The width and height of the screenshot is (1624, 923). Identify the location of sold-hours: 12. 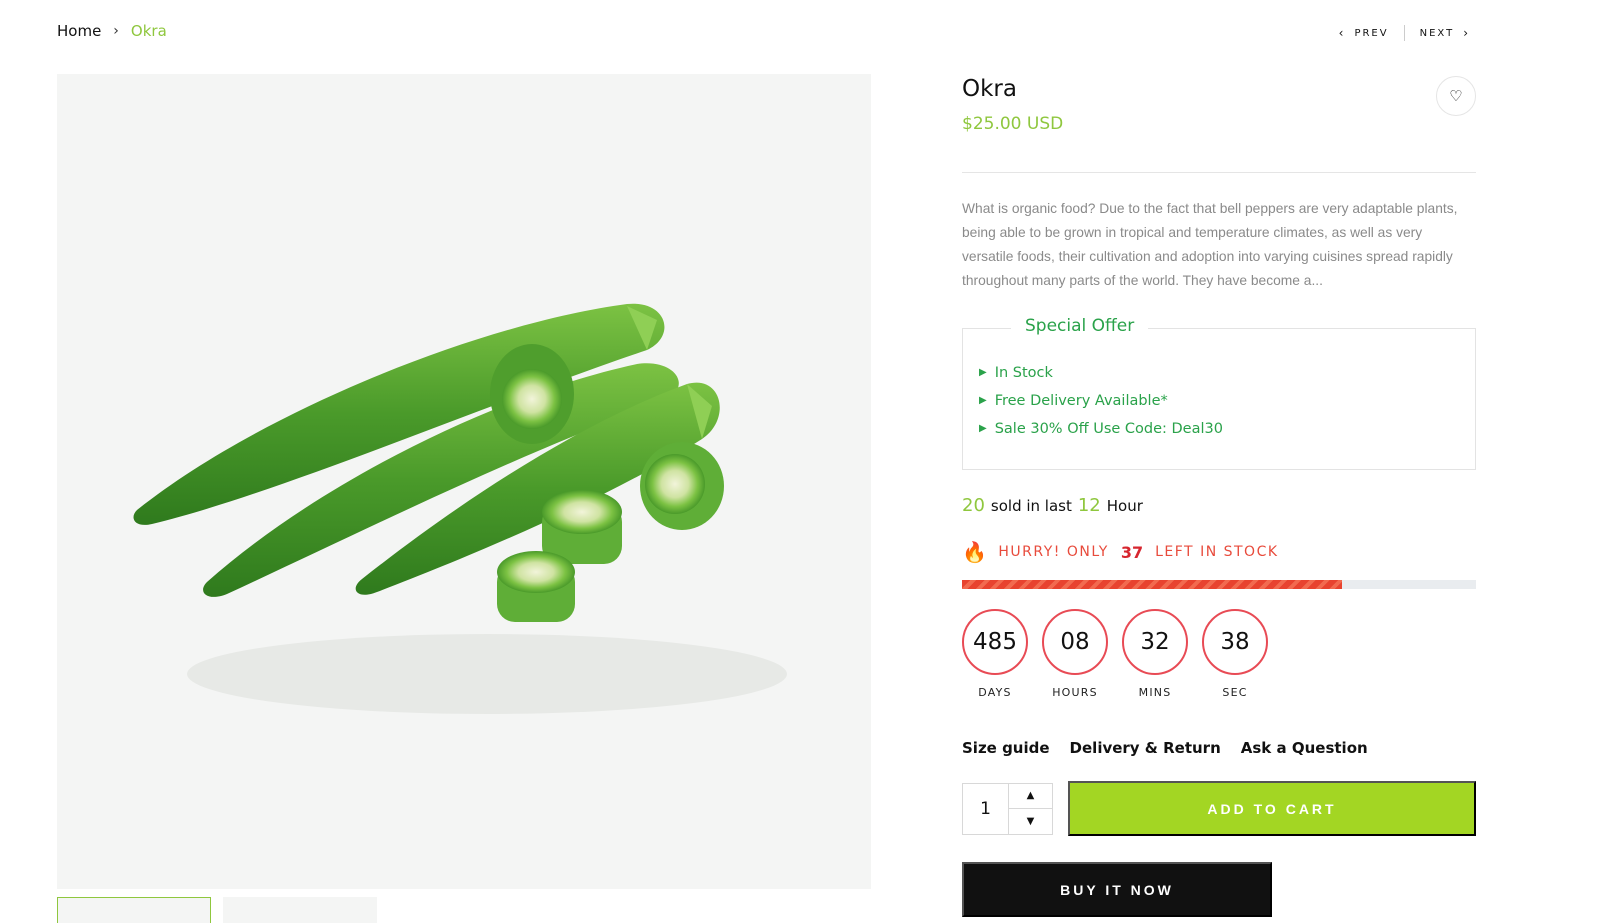
(1089, 505).